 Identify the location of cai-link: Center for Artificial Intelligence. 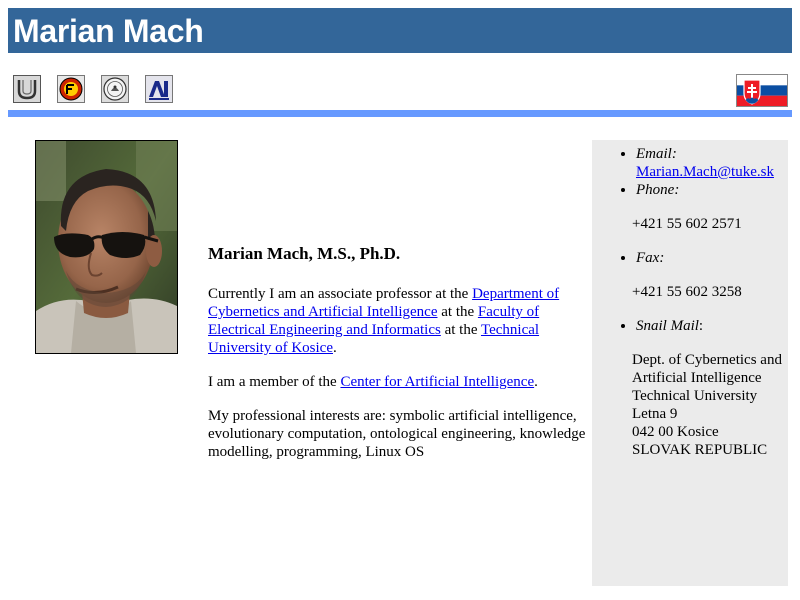
(437, 382).